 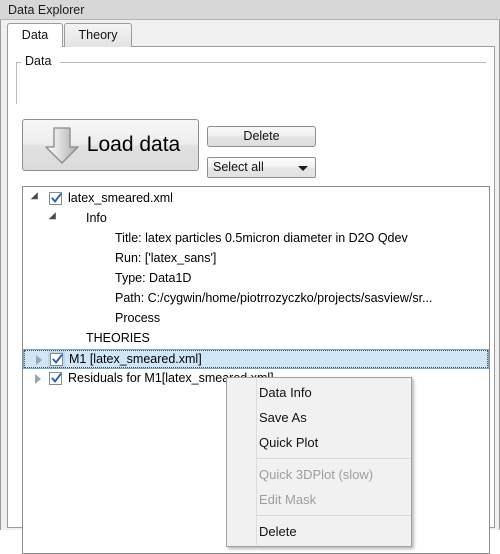 What do you see at coordinates (256, 199) in the screenshot?
I see `tree-row: latex_smeared.xml` at bounding box center [256, 199].